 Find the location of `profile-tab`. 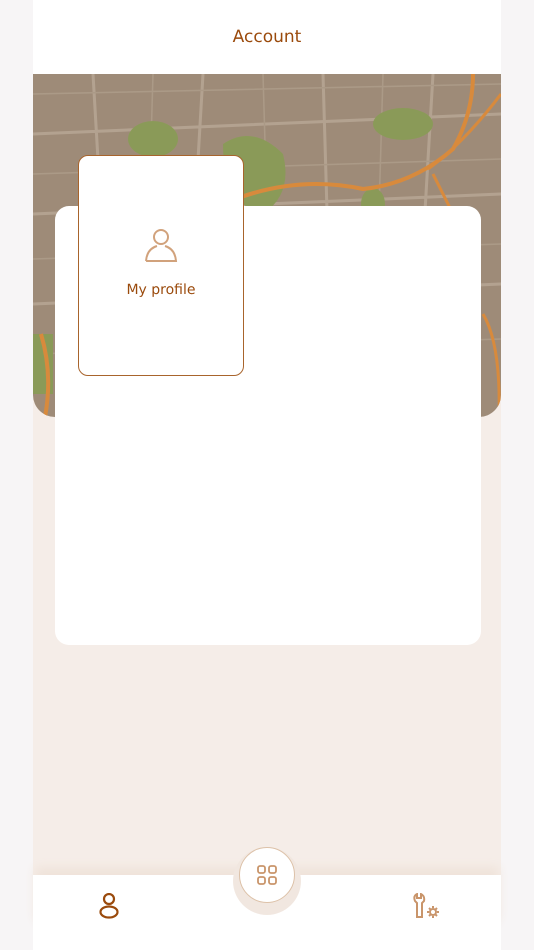

profile-tab is located at coordinates (109, 906).